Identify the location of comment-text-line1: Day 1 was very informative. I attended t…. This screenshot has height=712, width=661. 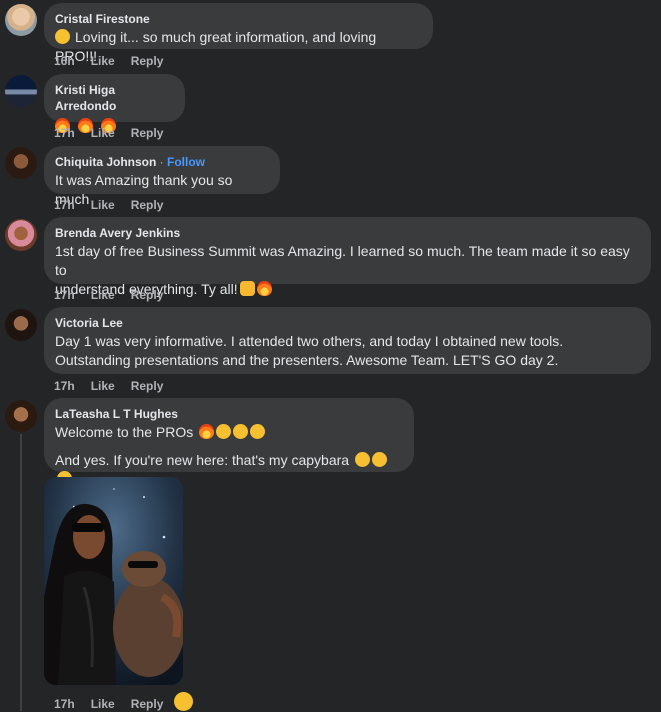
(309, 341).